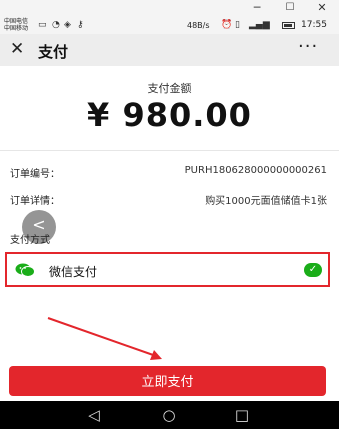  I want to click on back-nav-icon: ◁, so click(94, 415).